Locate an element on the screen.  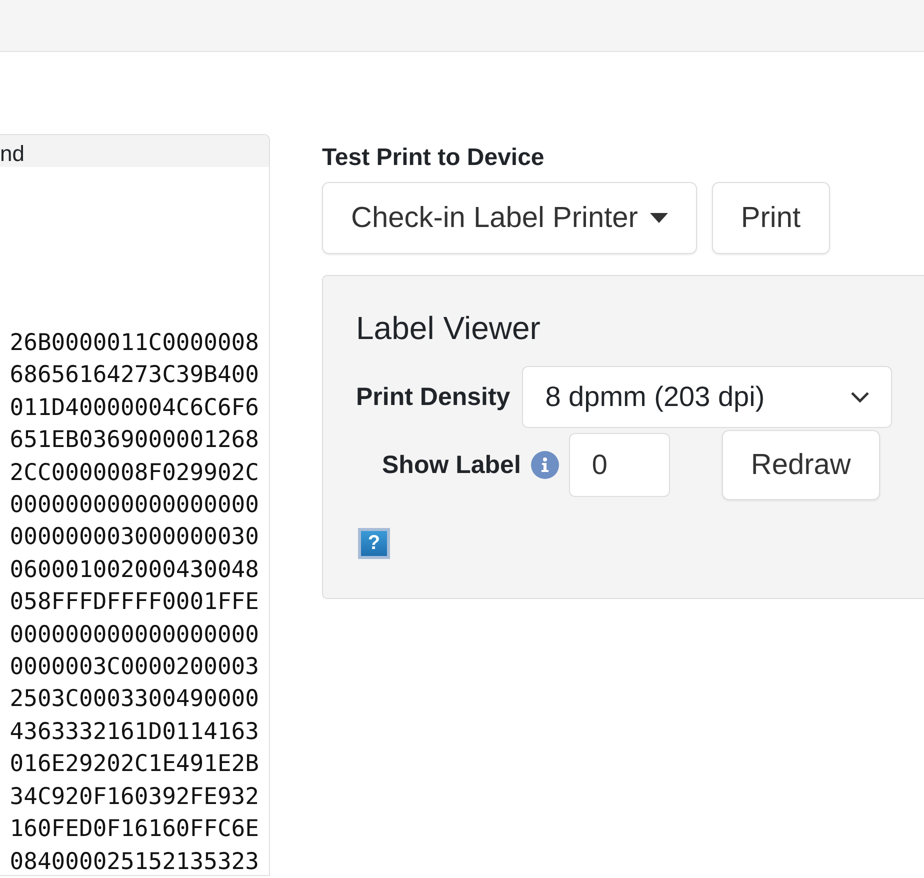
hex-line: 0000003C0000200003 is located at coordinates (134, 667).